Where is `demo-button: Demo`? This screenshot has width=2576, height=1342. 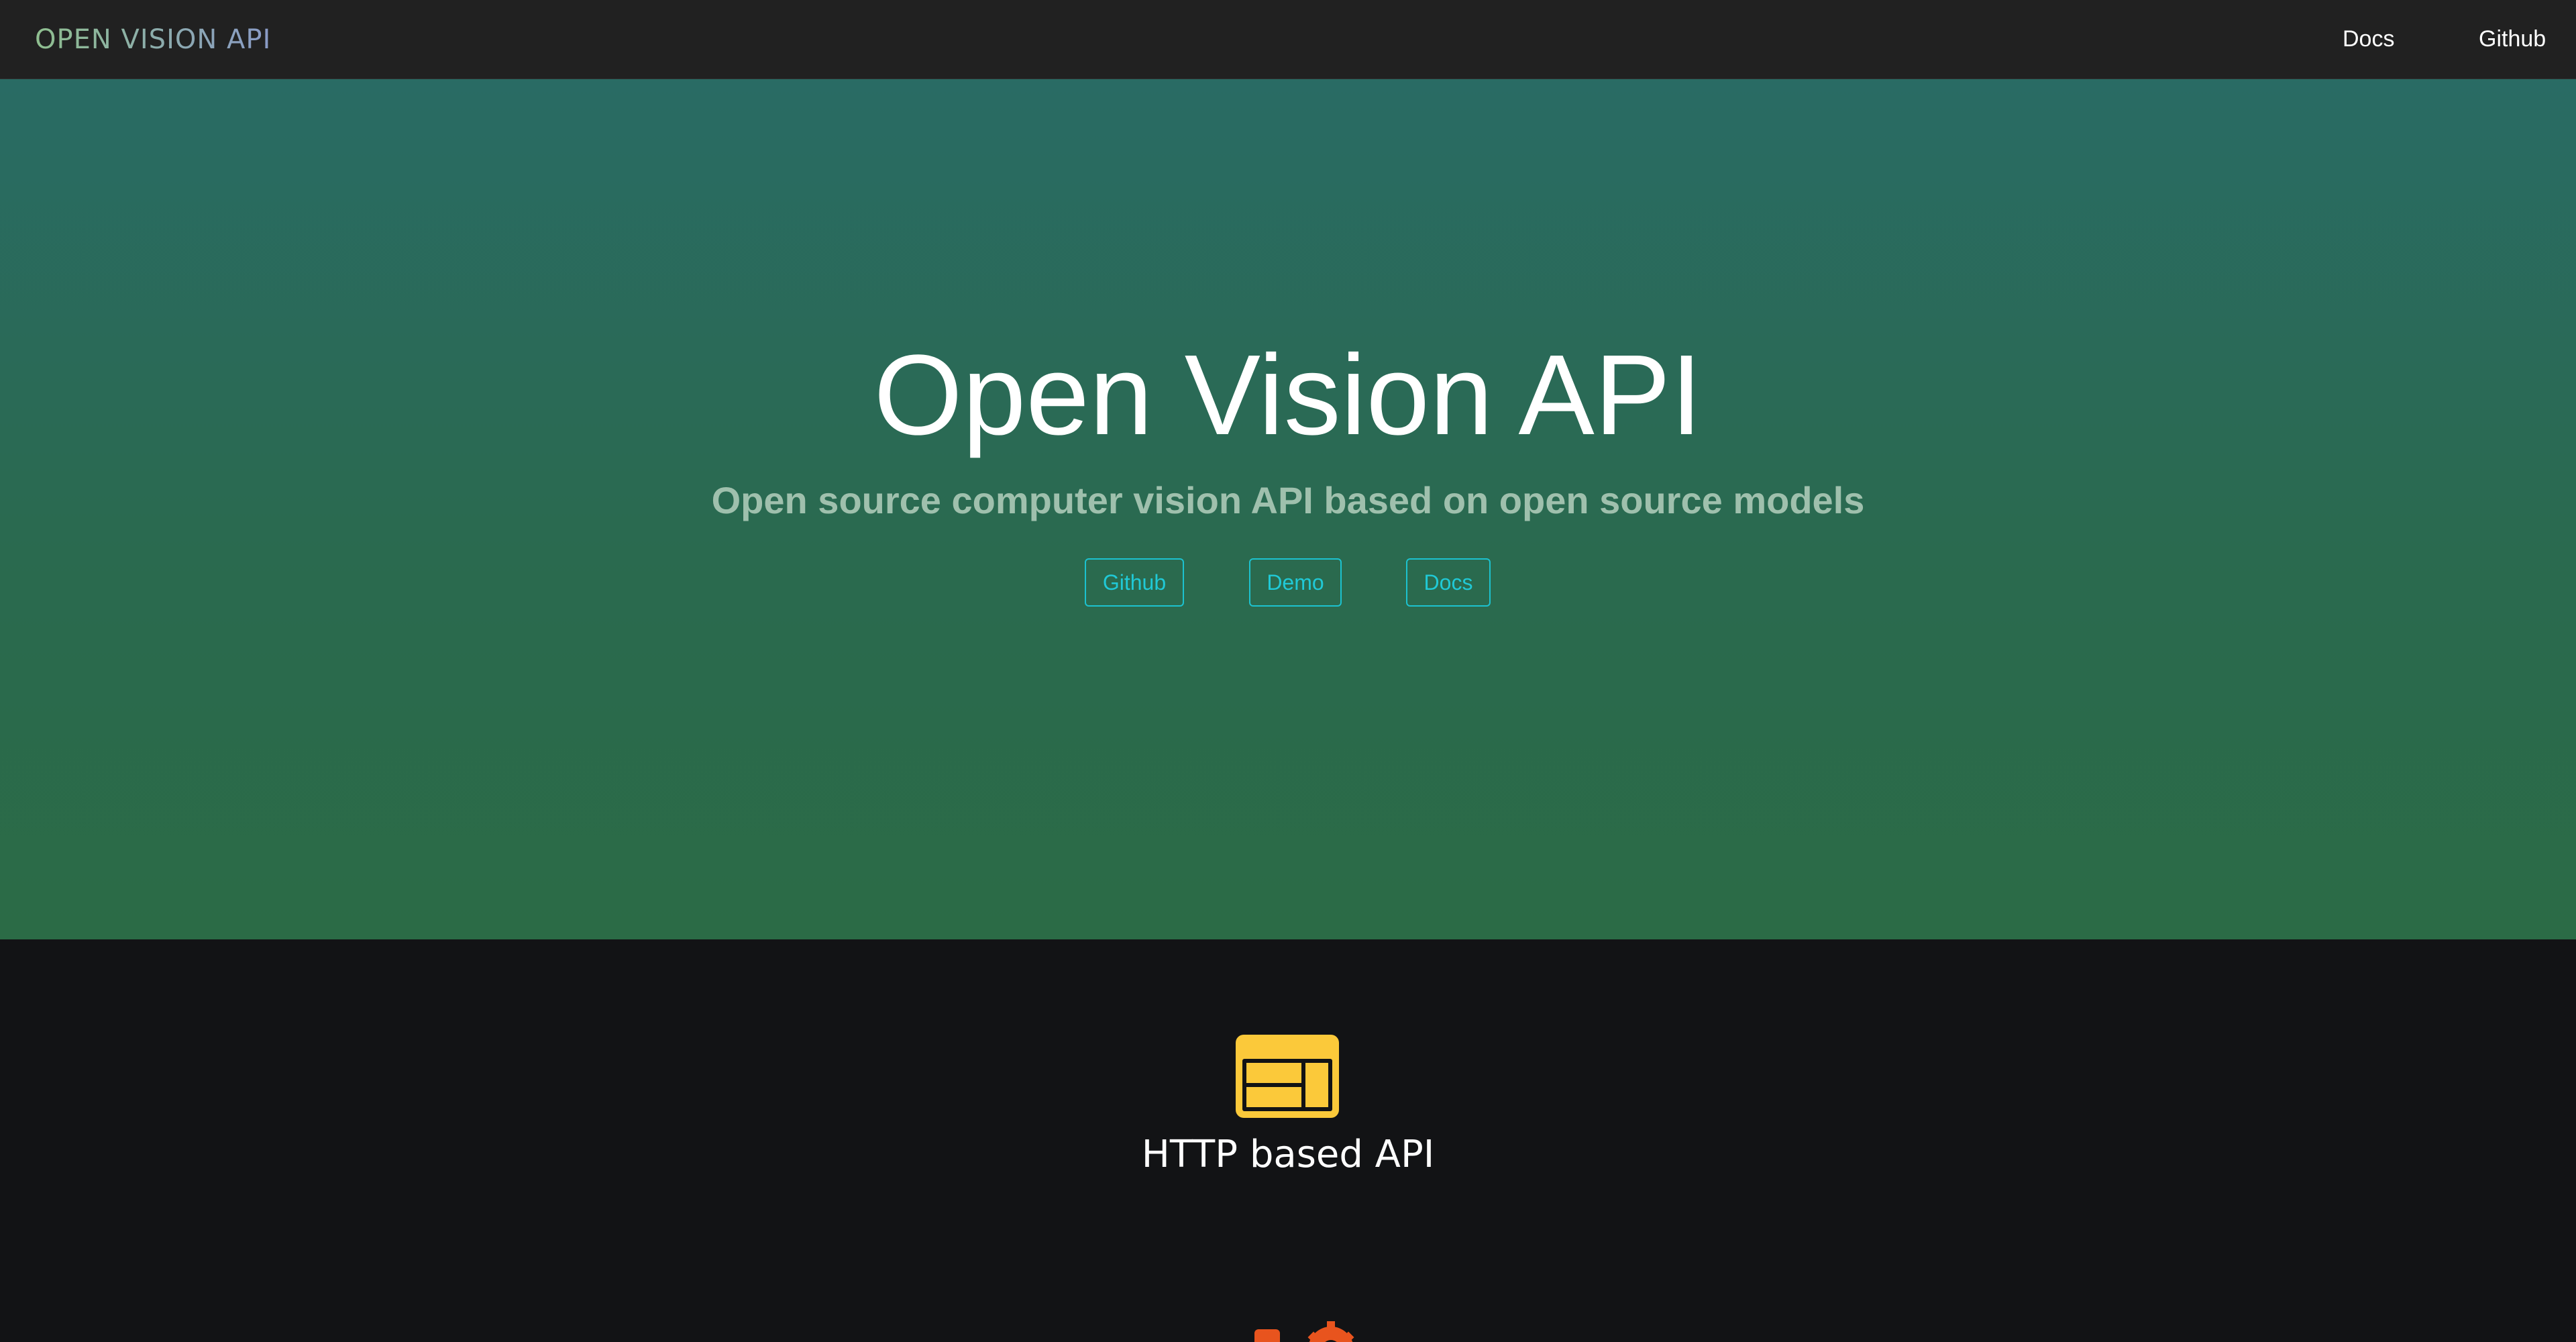 demo-button: Demo is located at coordinates (1295, 583).